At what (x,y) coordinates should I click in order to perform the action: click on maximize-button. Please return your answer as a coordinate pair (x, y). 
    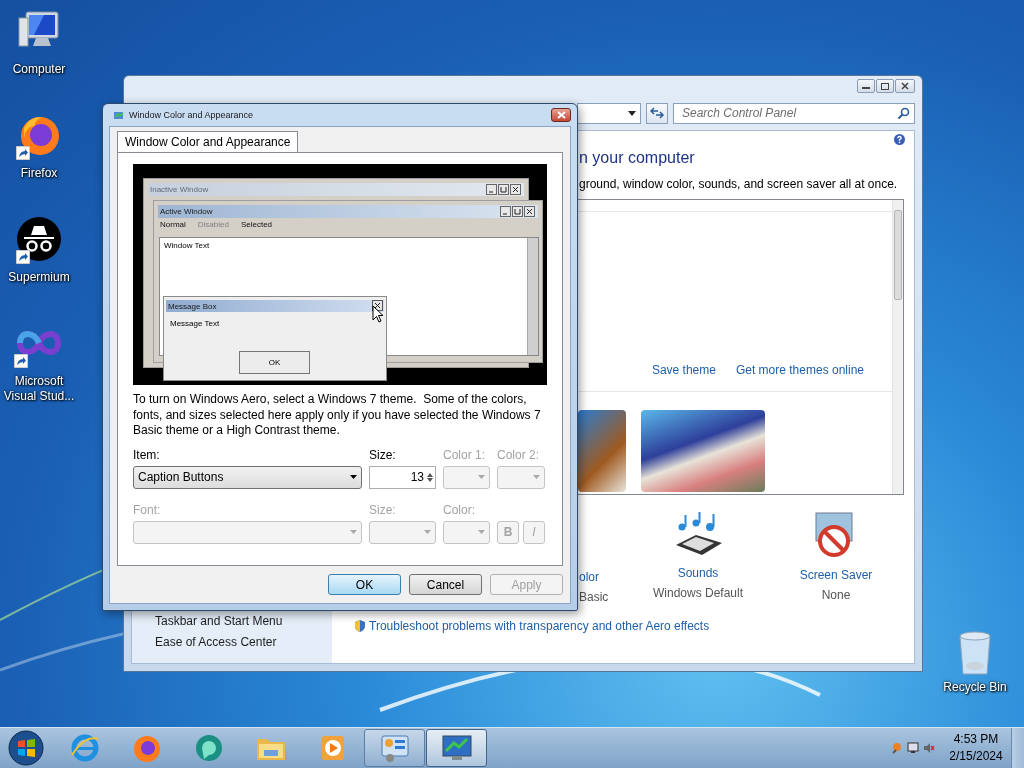
    Looking at the image, I should click on (885, 86).